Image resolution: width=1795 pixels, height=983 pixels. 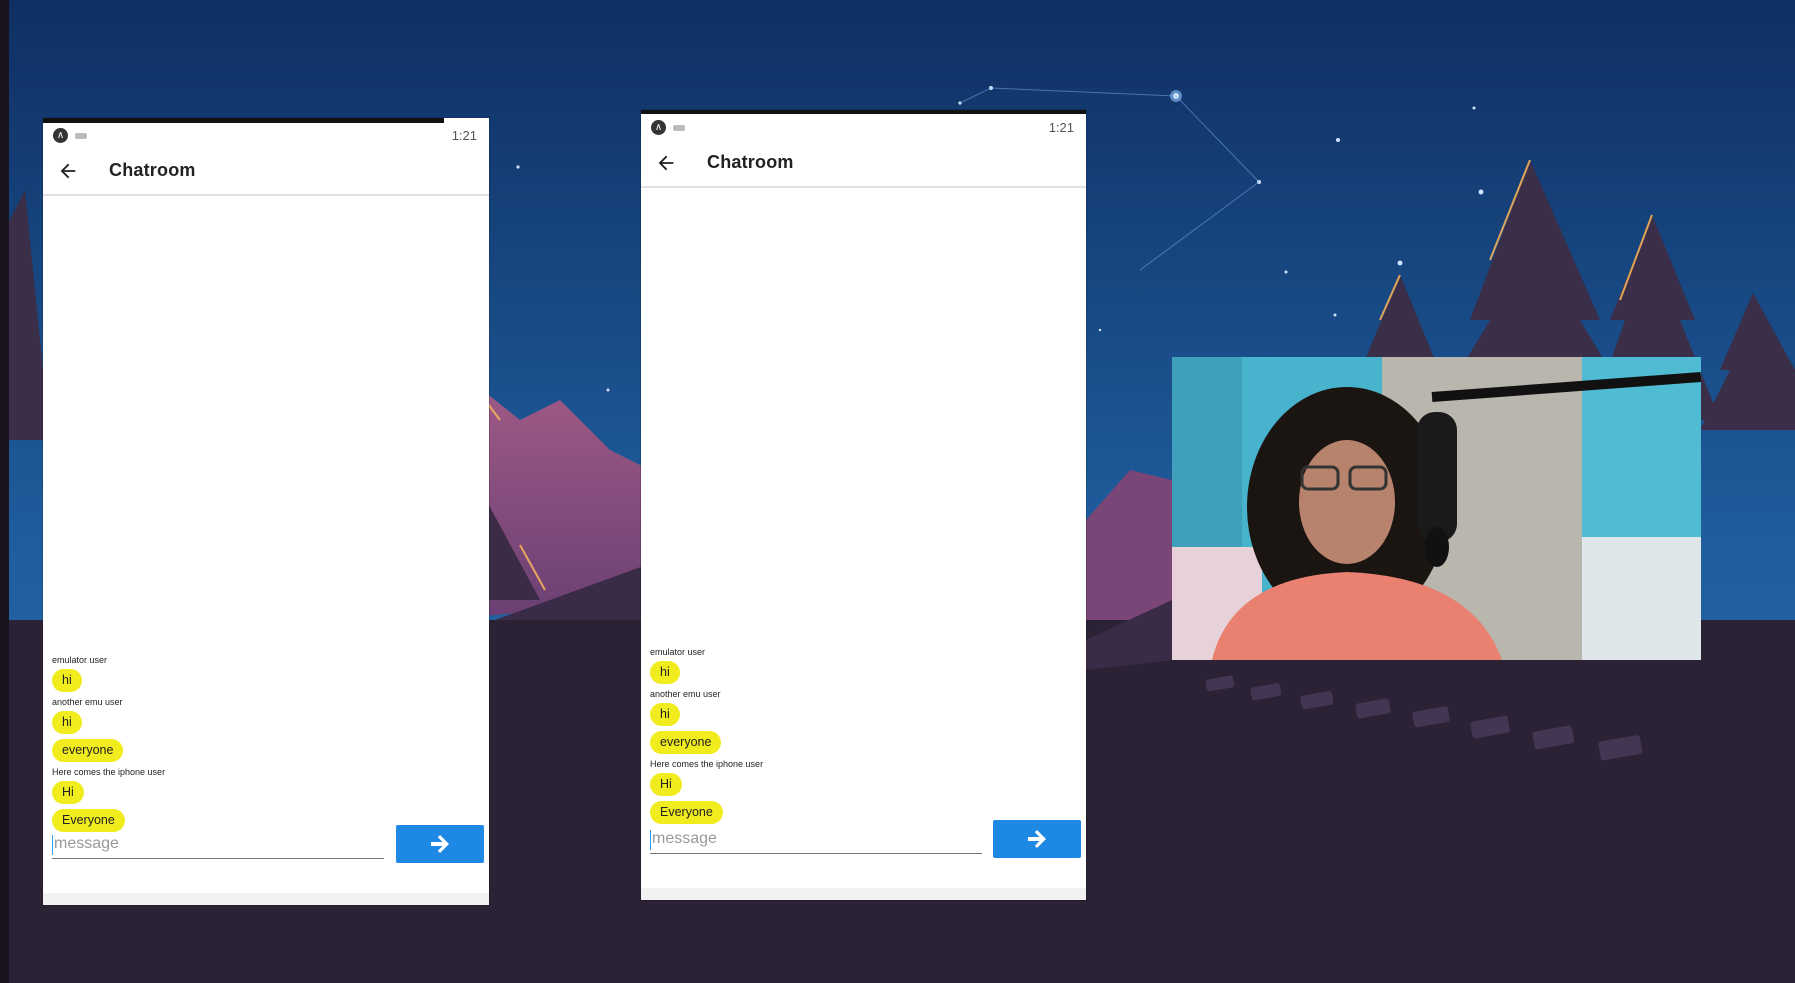 What do you see at coordinates (863, 112) in the screenshot?
I see `emulator-top-edge` at bounding box center [863, 112].